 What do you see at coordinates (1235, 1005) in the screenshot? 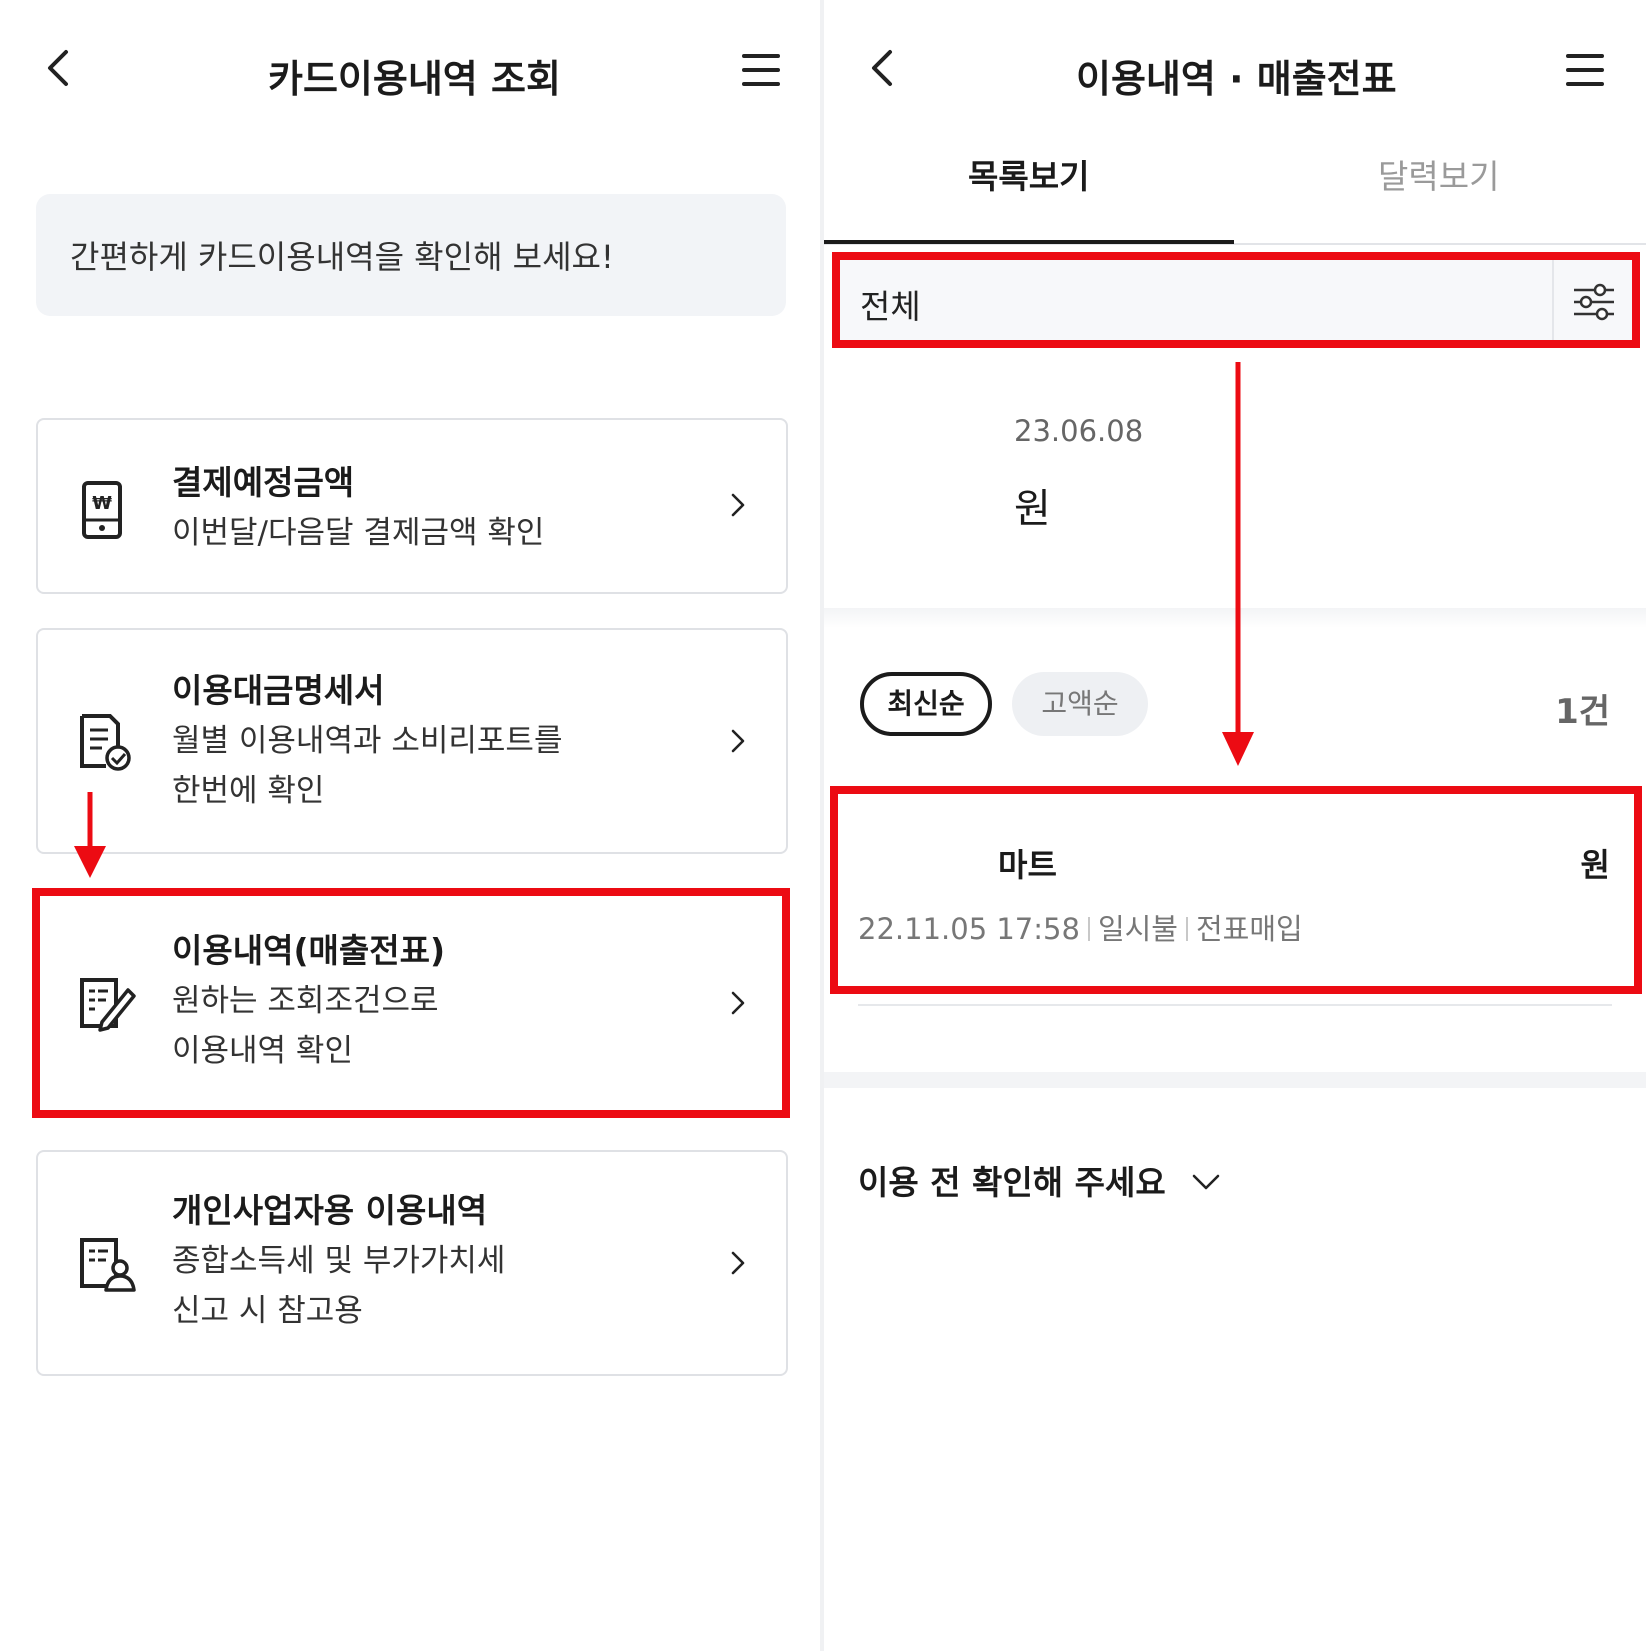
I see `list-divider` at bounding box center [1235, 1005].